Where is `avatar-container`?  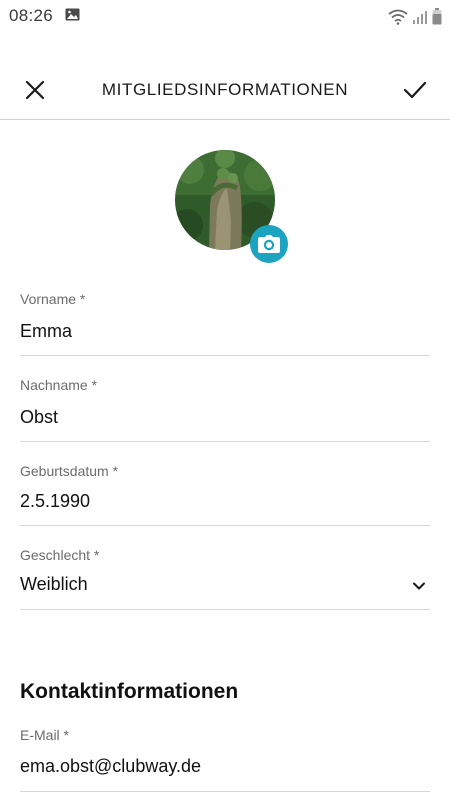
avatar-container is located at coordinates (232, 207).